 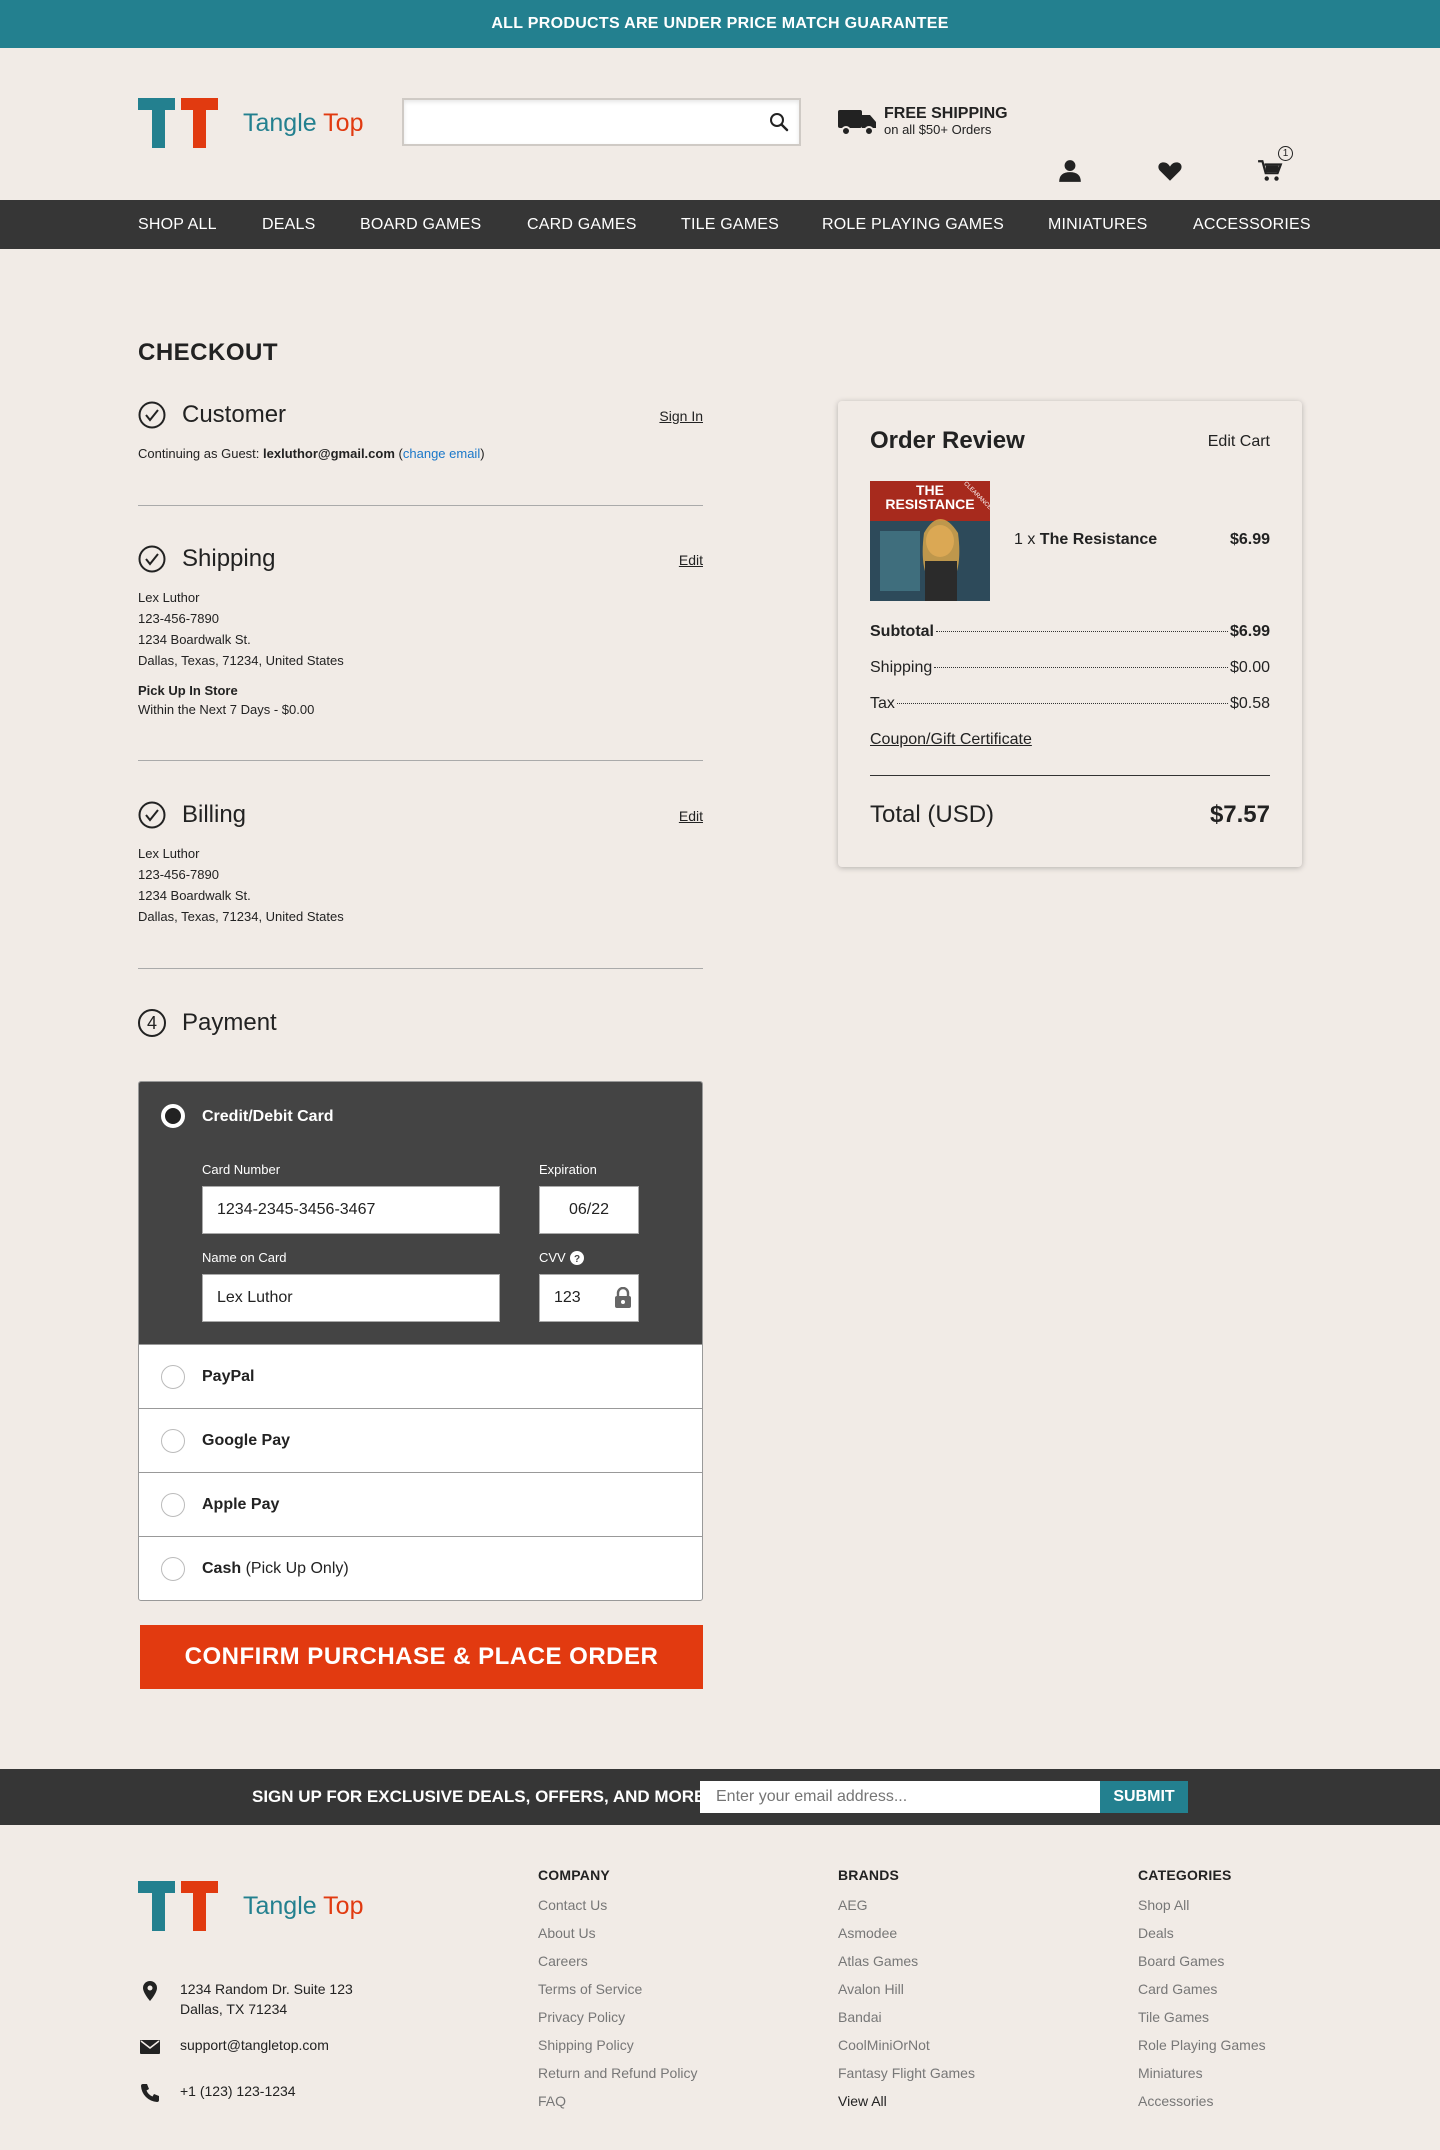 What do you see at coordinates (906, 2101) in the screenshot?
I see `footer-link-view-all: View All` at bounding box center [906, 2101].